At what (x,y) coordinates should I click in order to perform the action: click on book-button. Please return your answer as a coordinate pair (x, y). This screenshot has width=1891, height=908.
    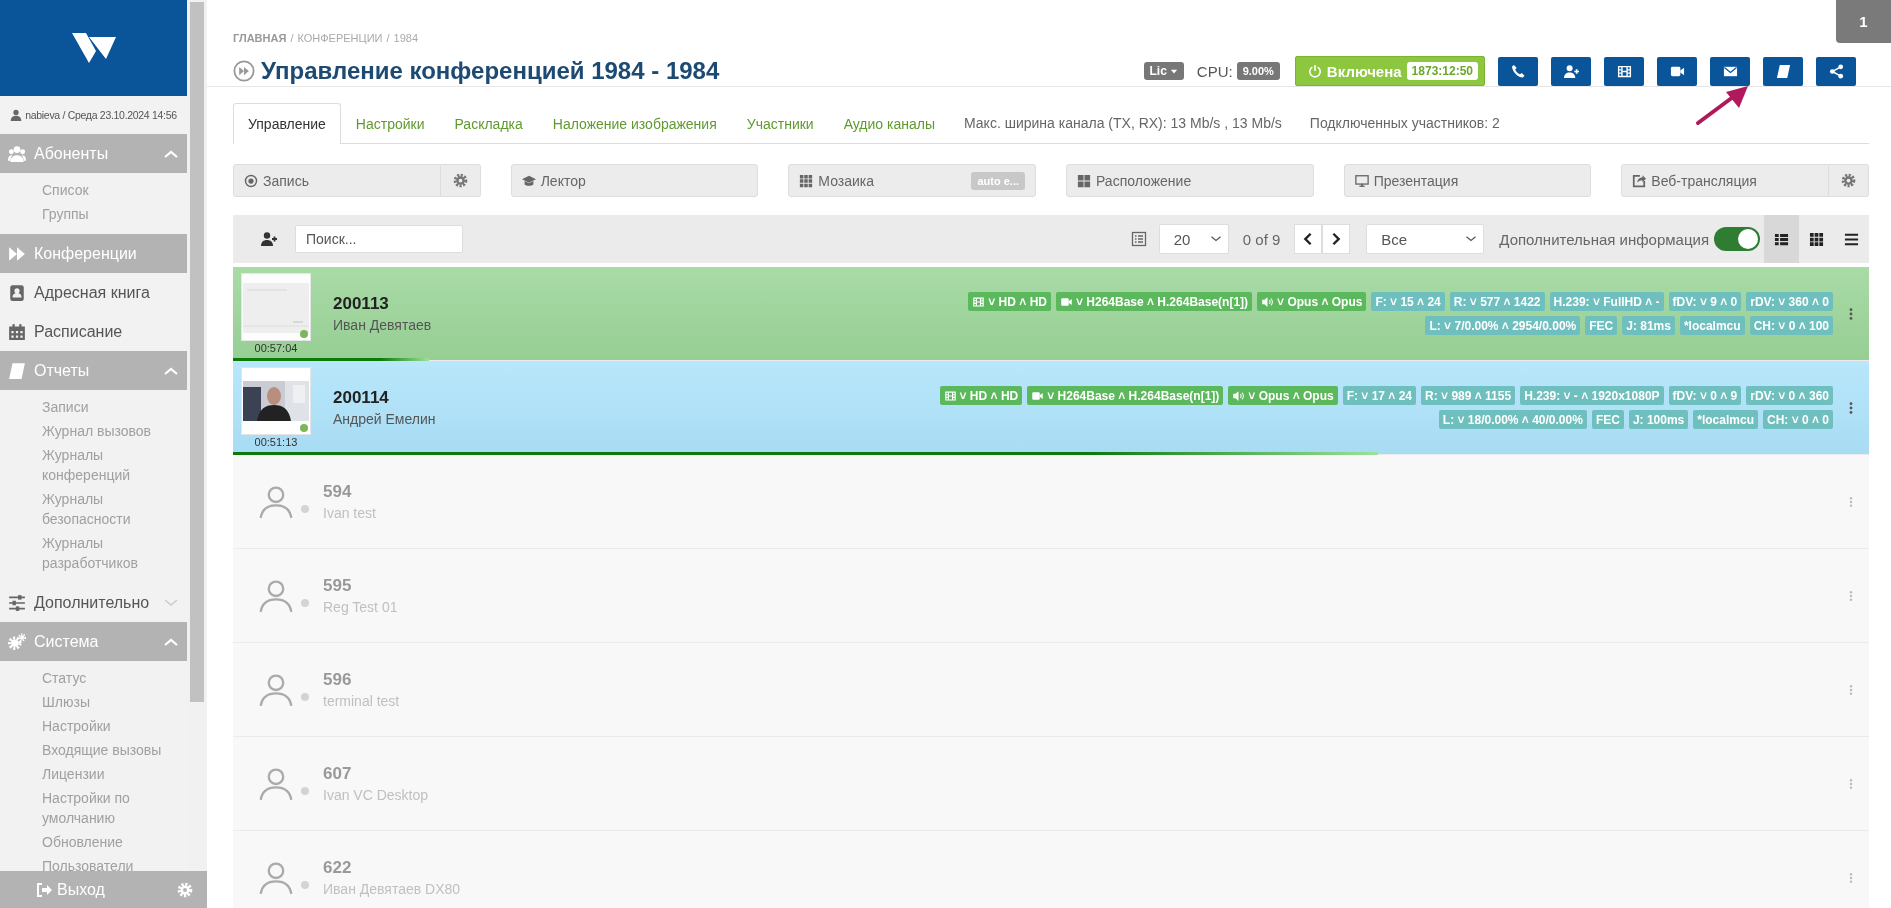
    Looking at the image, I should click on (1783, 71).